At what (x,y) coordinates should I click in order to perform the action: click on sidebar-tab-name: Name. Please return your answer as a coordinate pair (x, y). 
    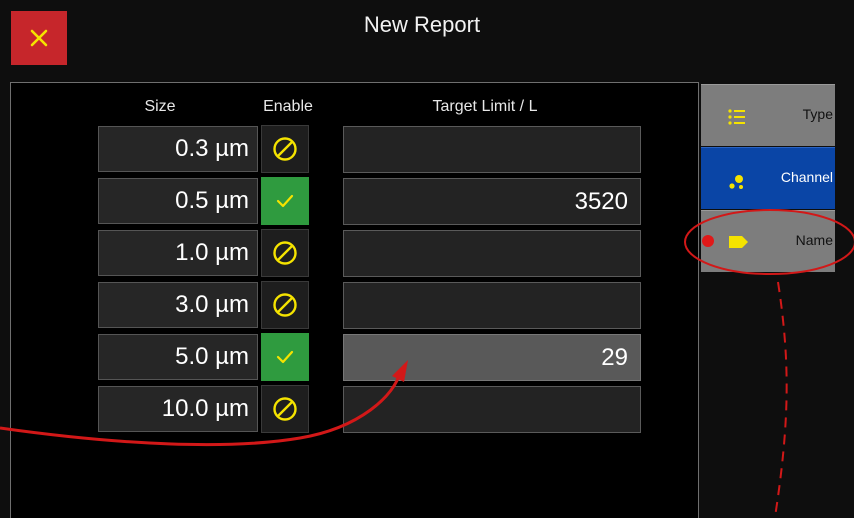
    Looking at the image, I should click on (768, 241).